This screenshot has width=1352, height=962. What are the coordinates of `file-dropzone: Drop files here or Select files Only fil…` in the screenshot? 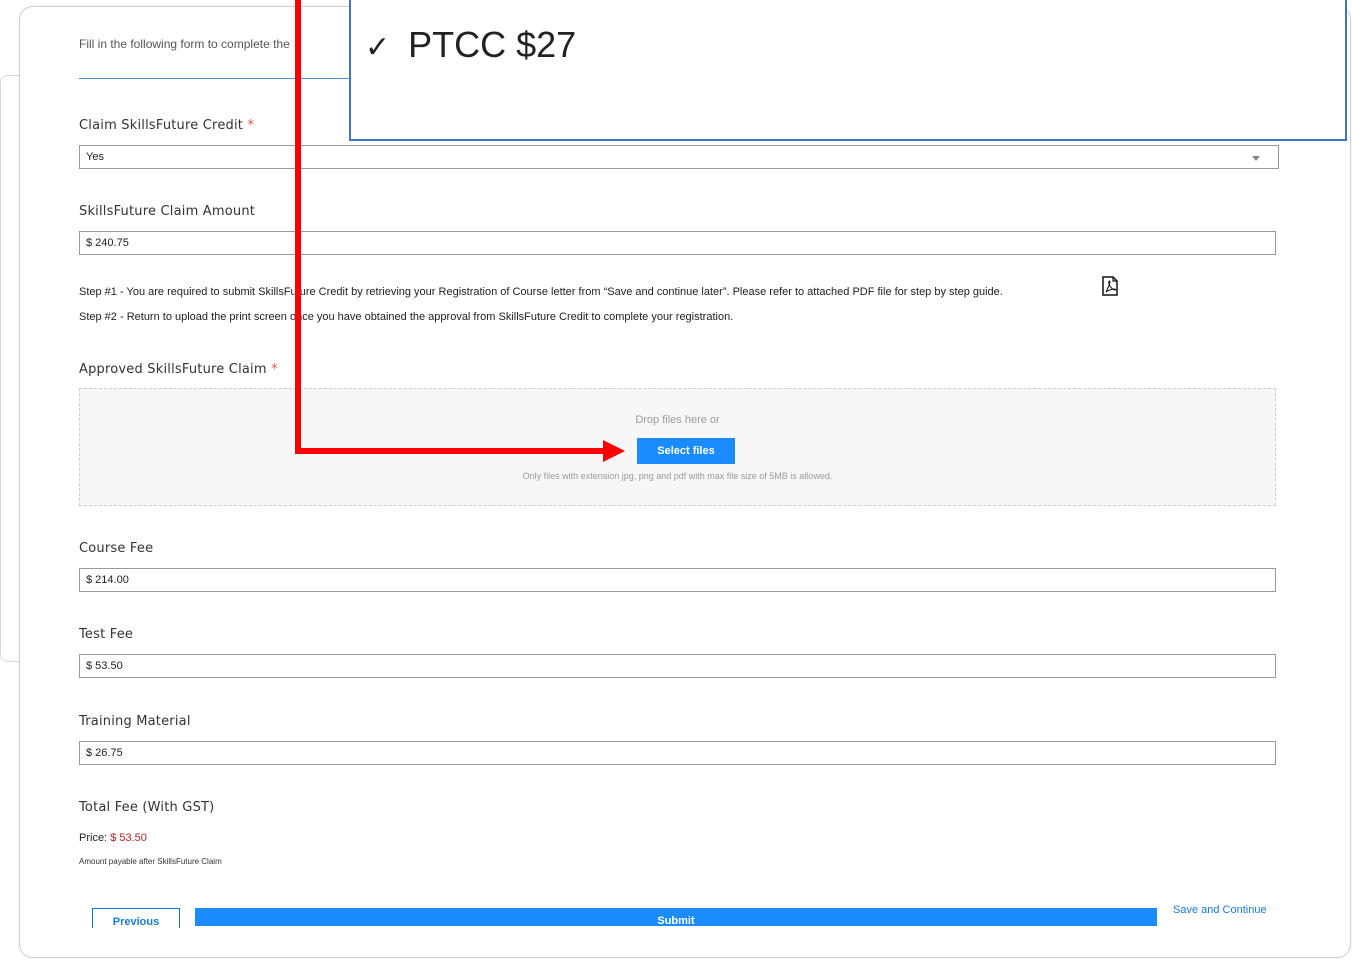 It's located at (677, 447).